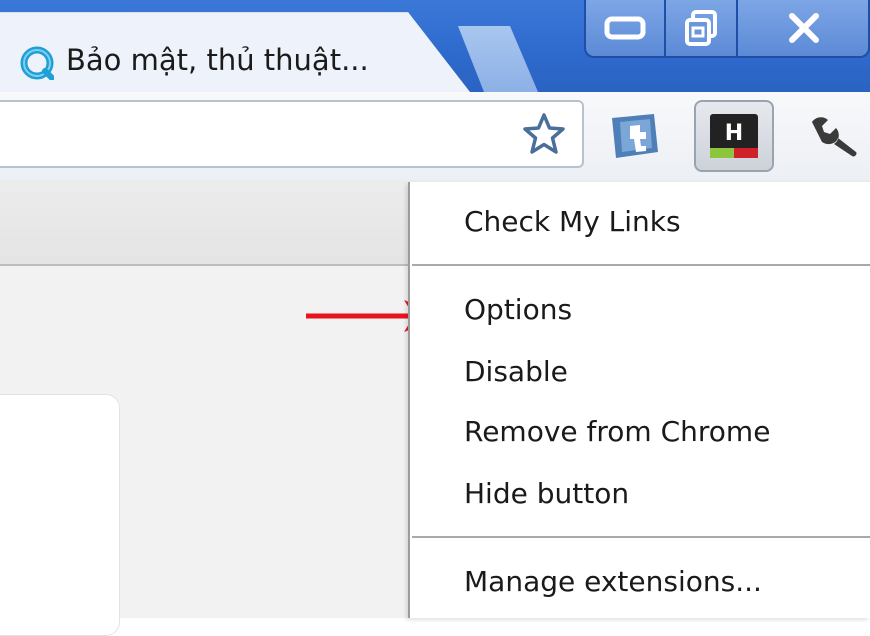 The image size is (870, 636). I want to click on extension-h-letter: H, so click(734, 133).